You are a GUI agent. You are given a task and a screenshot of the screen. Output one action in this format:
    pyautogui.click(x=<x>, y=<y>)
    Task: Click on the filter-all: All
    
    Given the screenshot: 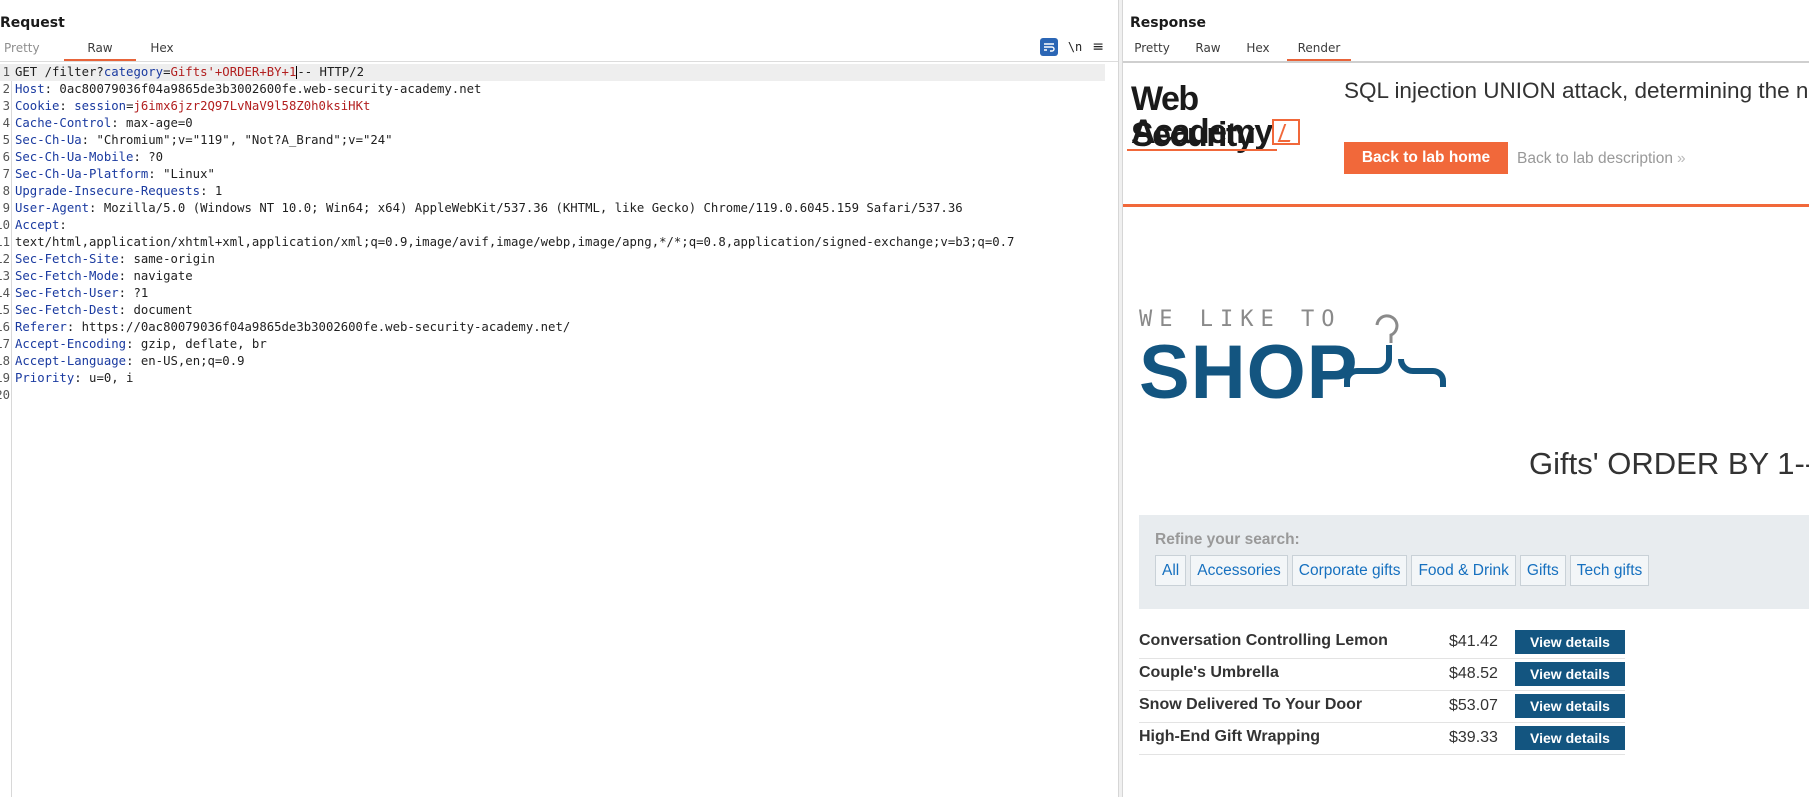 What is the action you would take?
    pyautogui.click(x=1171, y=570)
    